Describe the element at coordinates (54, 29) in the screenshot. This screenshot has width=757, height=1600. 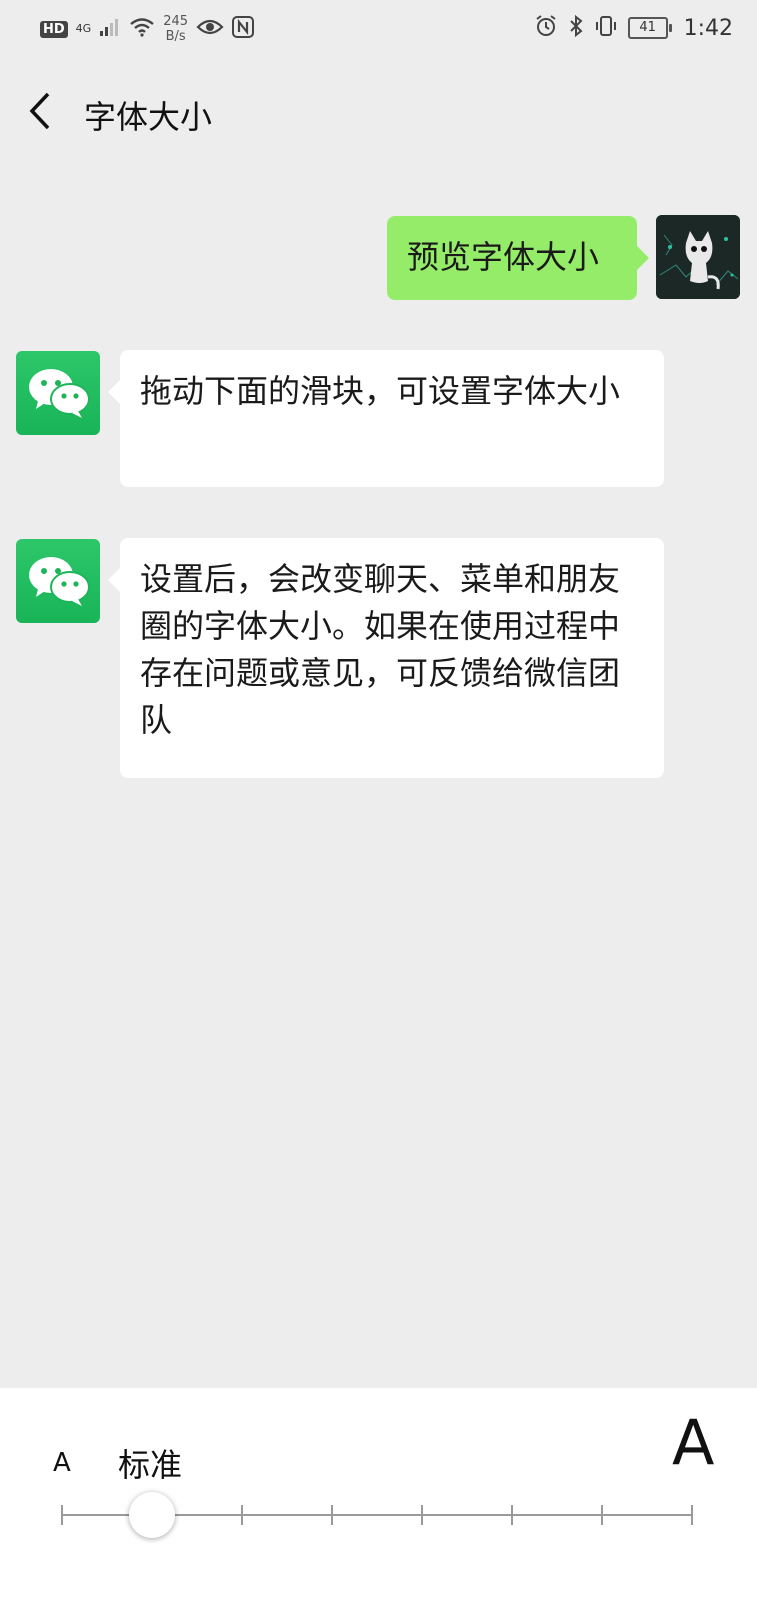
I see `hd-icon: HD` at that location.